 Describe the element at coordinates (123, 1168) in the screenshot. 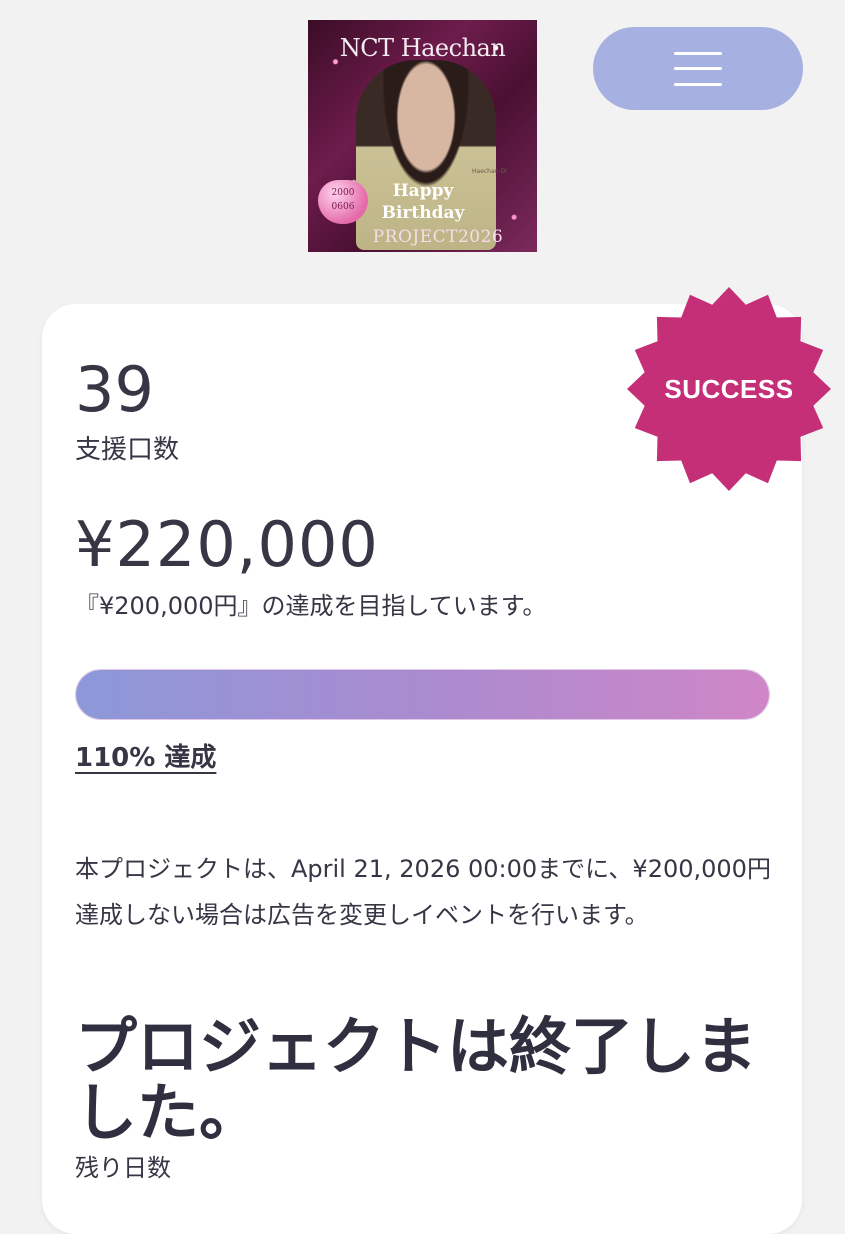

I see `remaining-days-label: 残り日数` at that location.